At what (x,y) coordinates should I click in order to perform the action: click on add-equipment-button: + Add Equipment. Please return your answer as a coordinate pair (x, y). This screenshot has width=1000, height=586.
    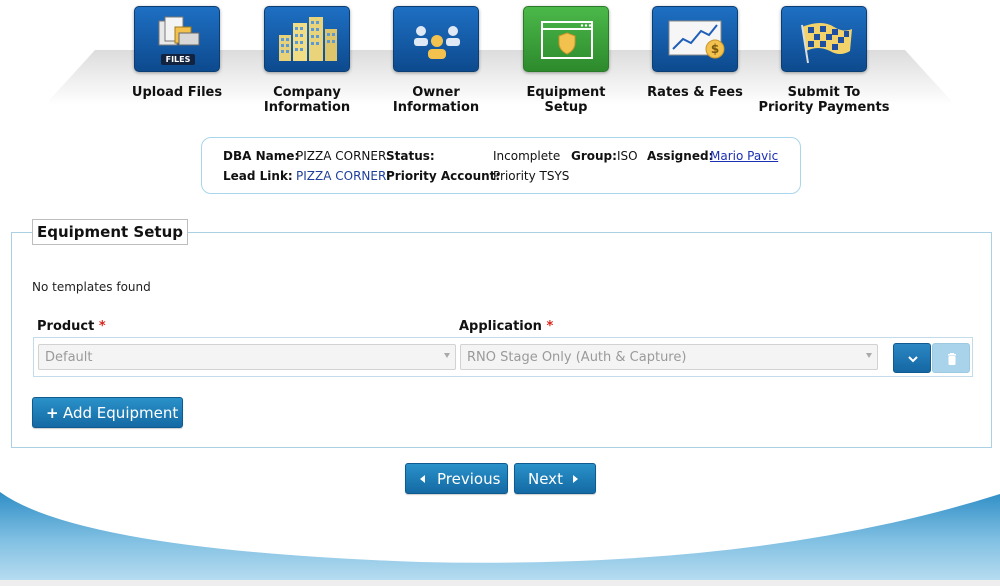
    Looking at the image, I should click on (107, 412).